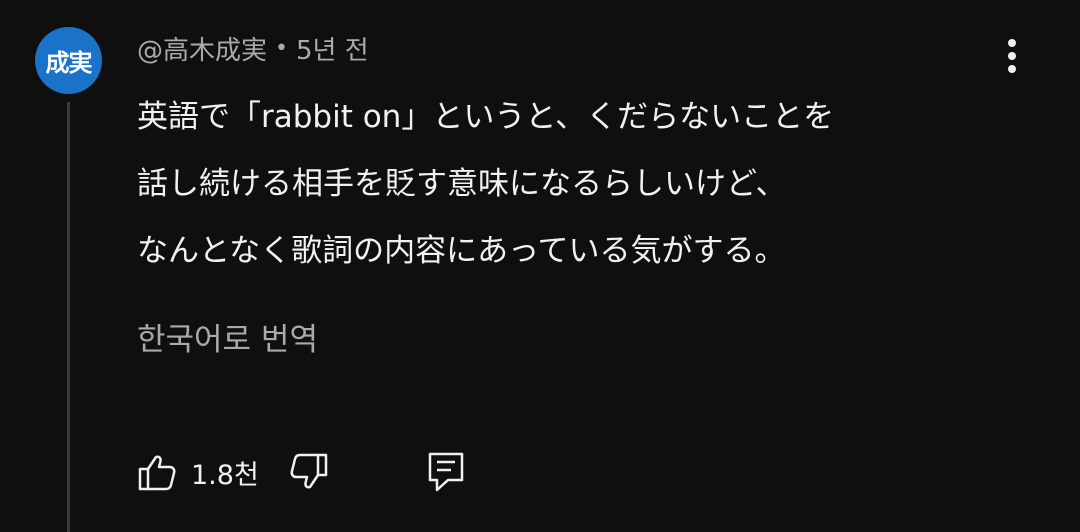 Image resolution: width=1080 pixels, height=532 pixels. I want to click on author-handle: @高木成実, so click(202, 48).